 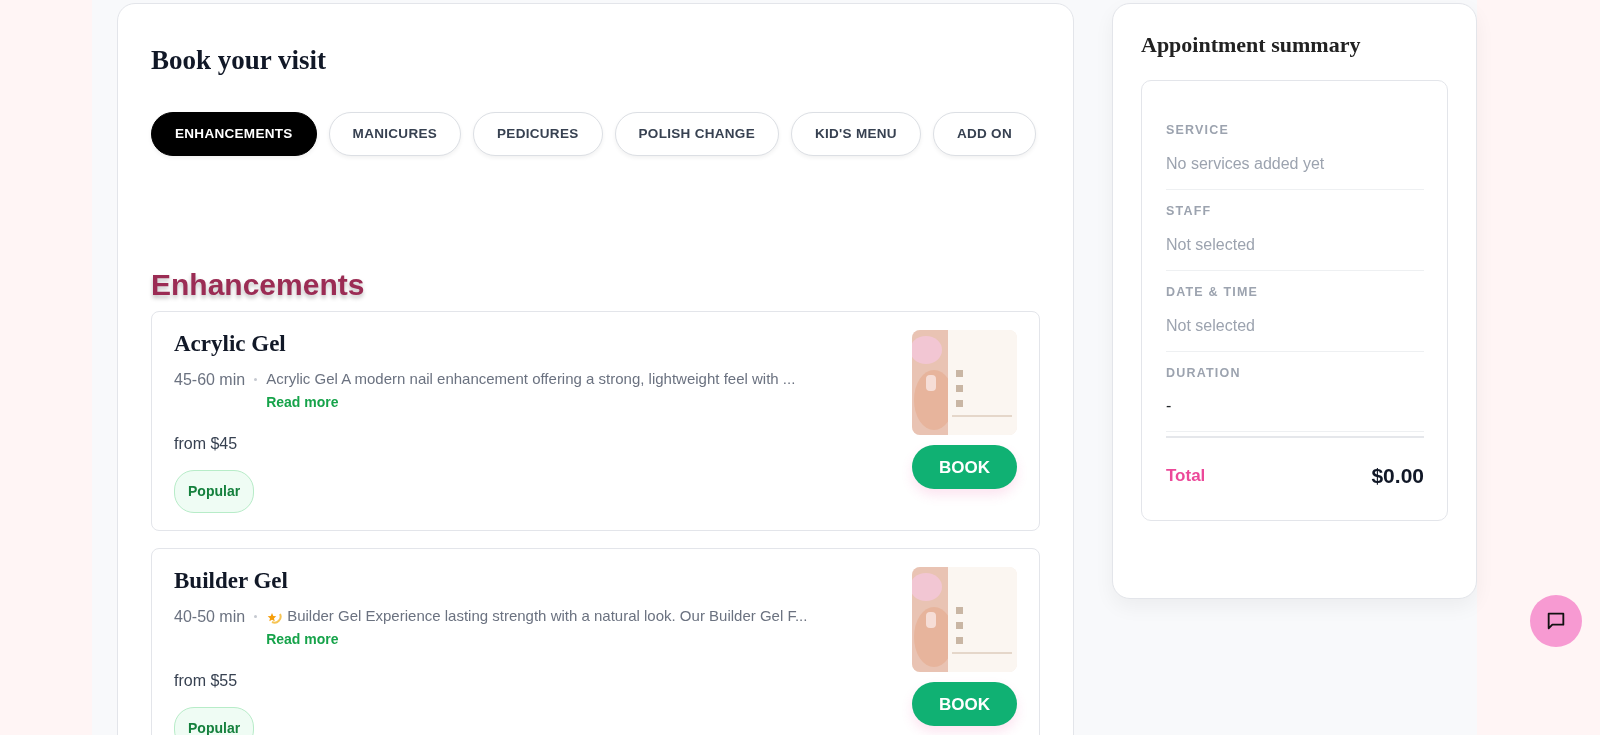 What do you see at coordinates (1189, 212) in the screenshot?
I see `summary-label: STAFF` at bounding box center [1189, 212].